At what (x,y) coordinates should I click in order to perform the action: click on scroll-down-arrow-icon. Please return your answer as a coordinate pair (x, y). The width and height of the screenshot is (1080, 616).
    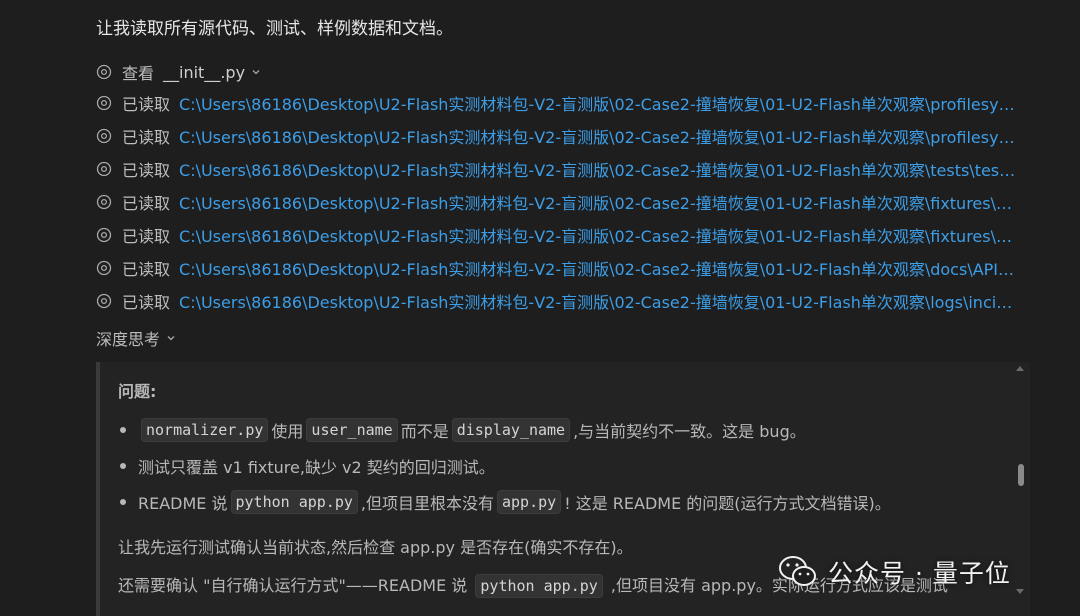
    Looking at the image, I should click on (1020, 591).